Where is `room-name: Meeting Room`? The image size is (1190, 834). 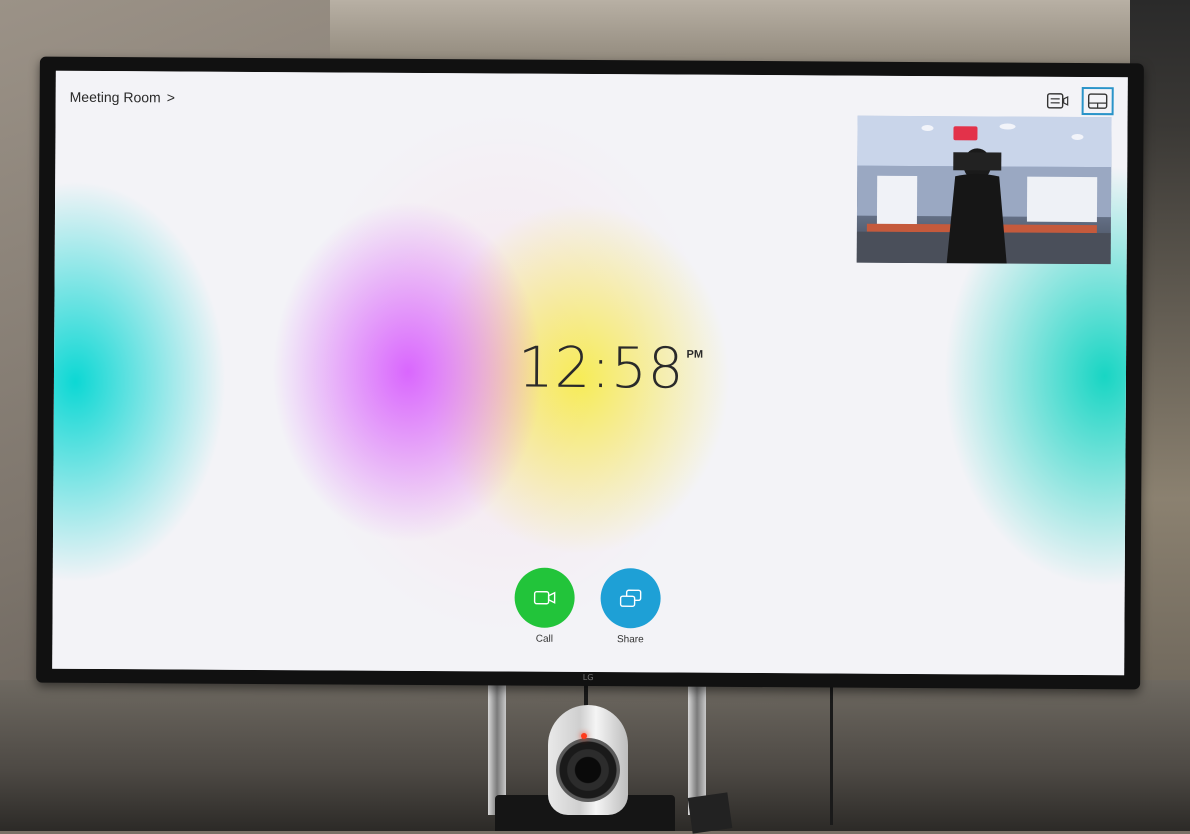 room-name: Meeting Room is located at coordinates (115, 97).